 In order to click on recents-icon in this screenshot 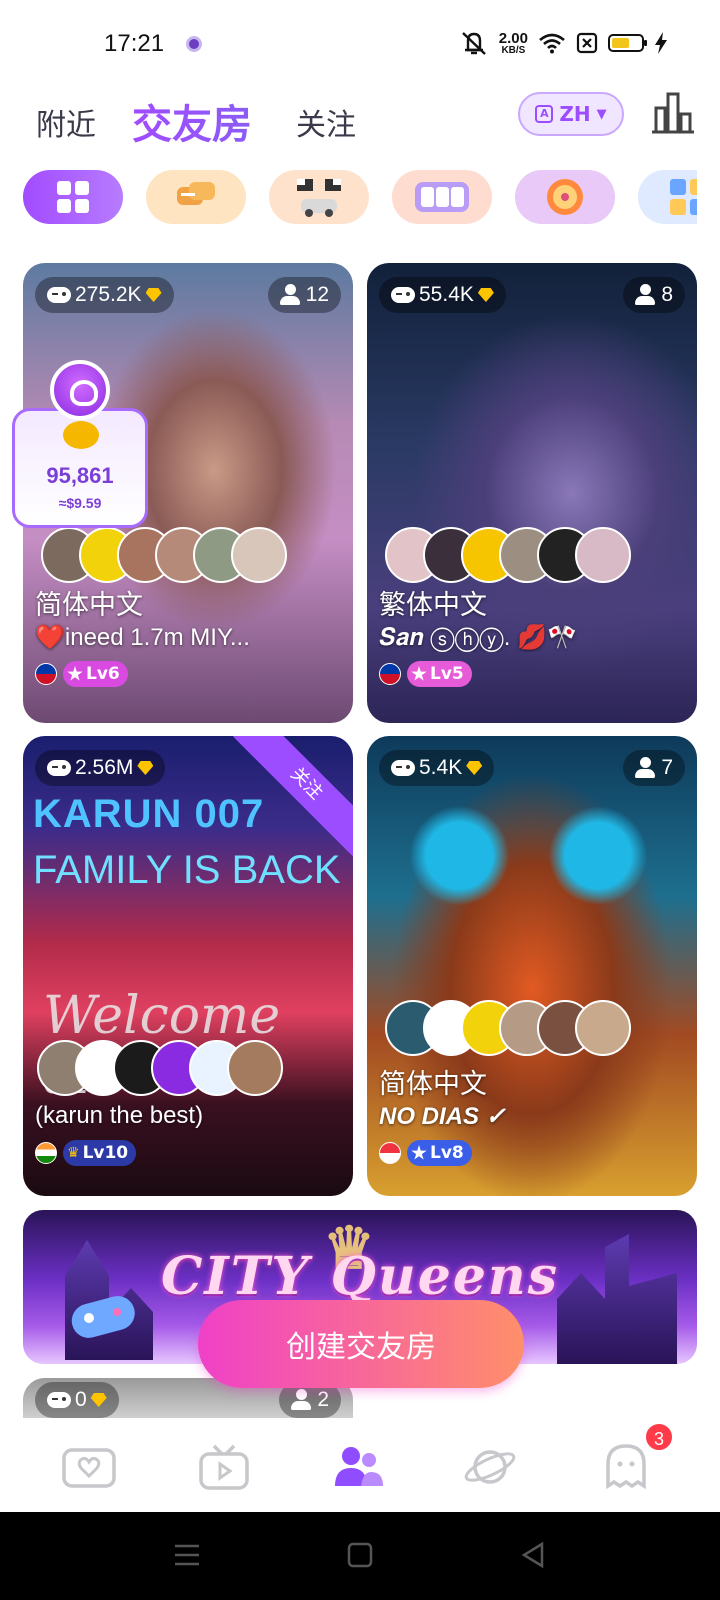, I will do `click(187, 1555)`.